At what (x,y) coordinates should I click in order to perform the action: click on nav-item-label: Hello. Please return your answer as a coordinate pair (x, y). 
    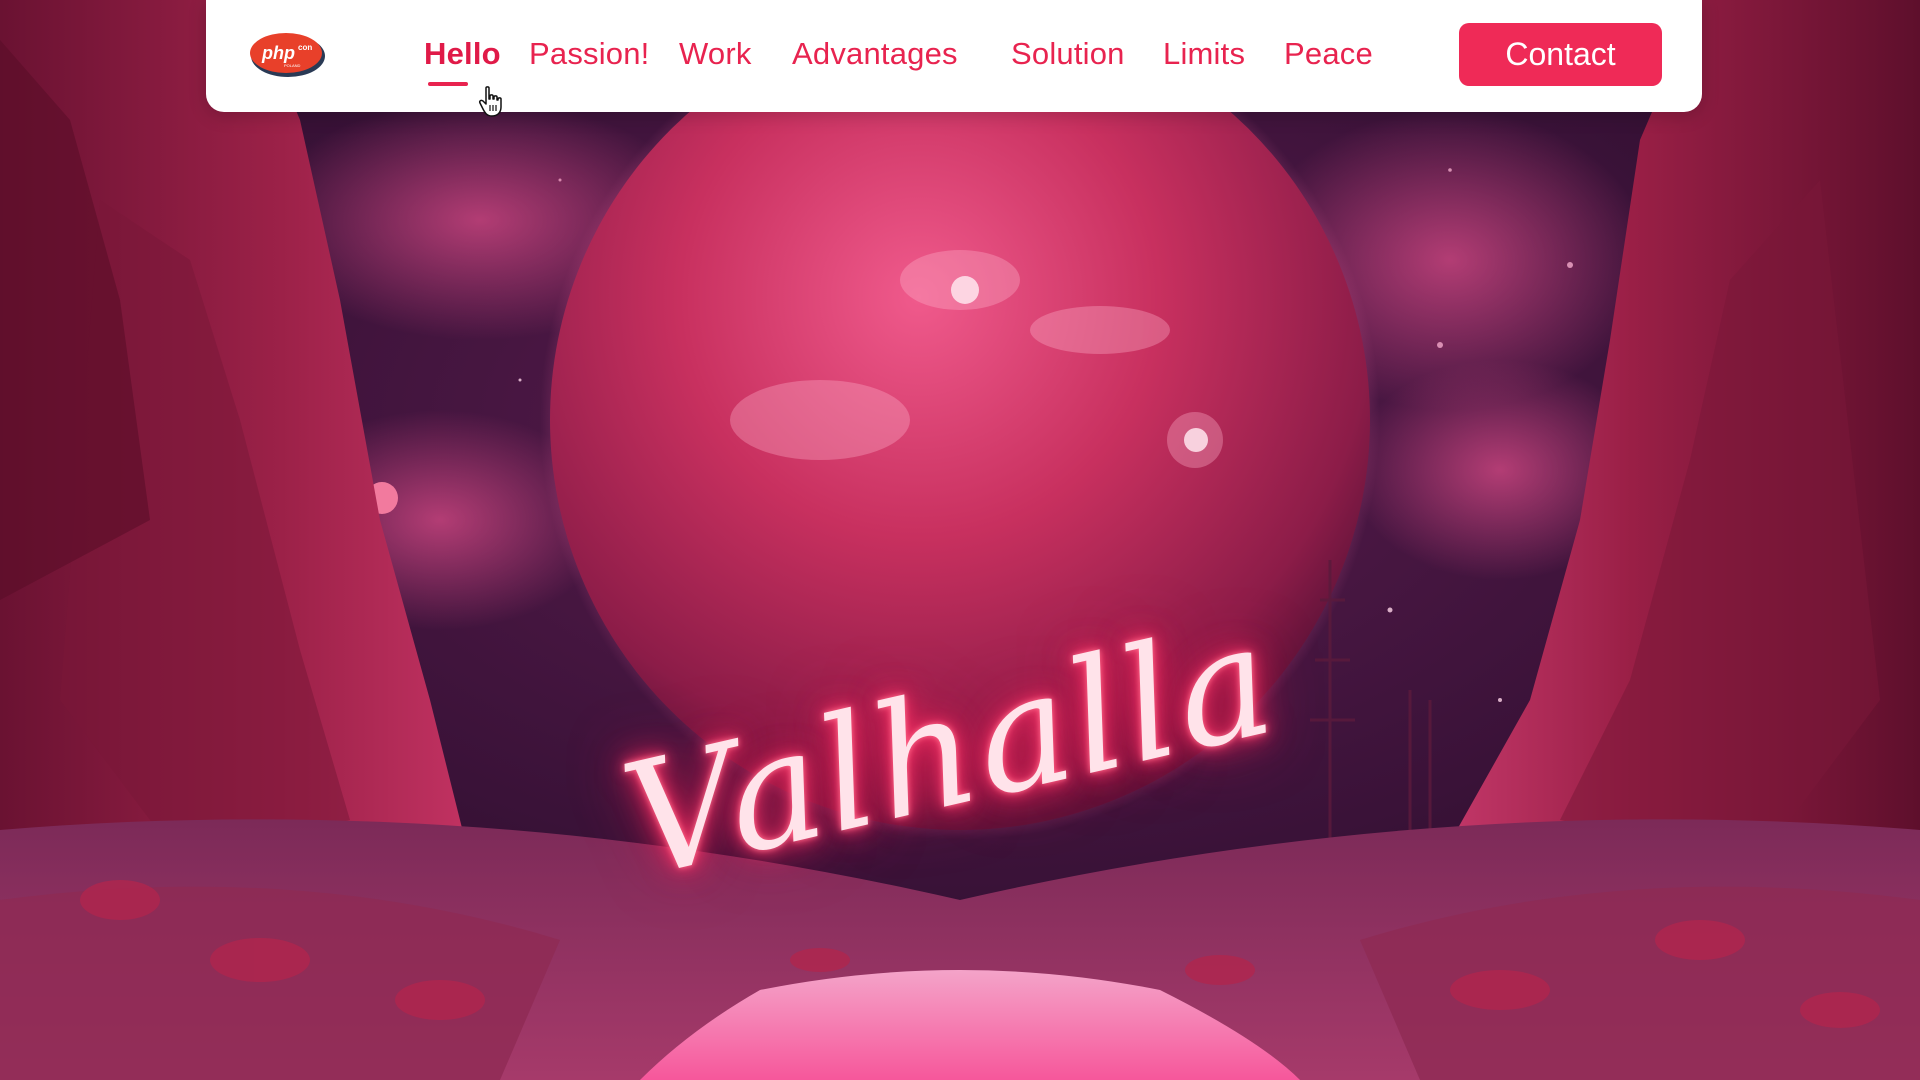
    Looking at the image, I should click on (462, 53).